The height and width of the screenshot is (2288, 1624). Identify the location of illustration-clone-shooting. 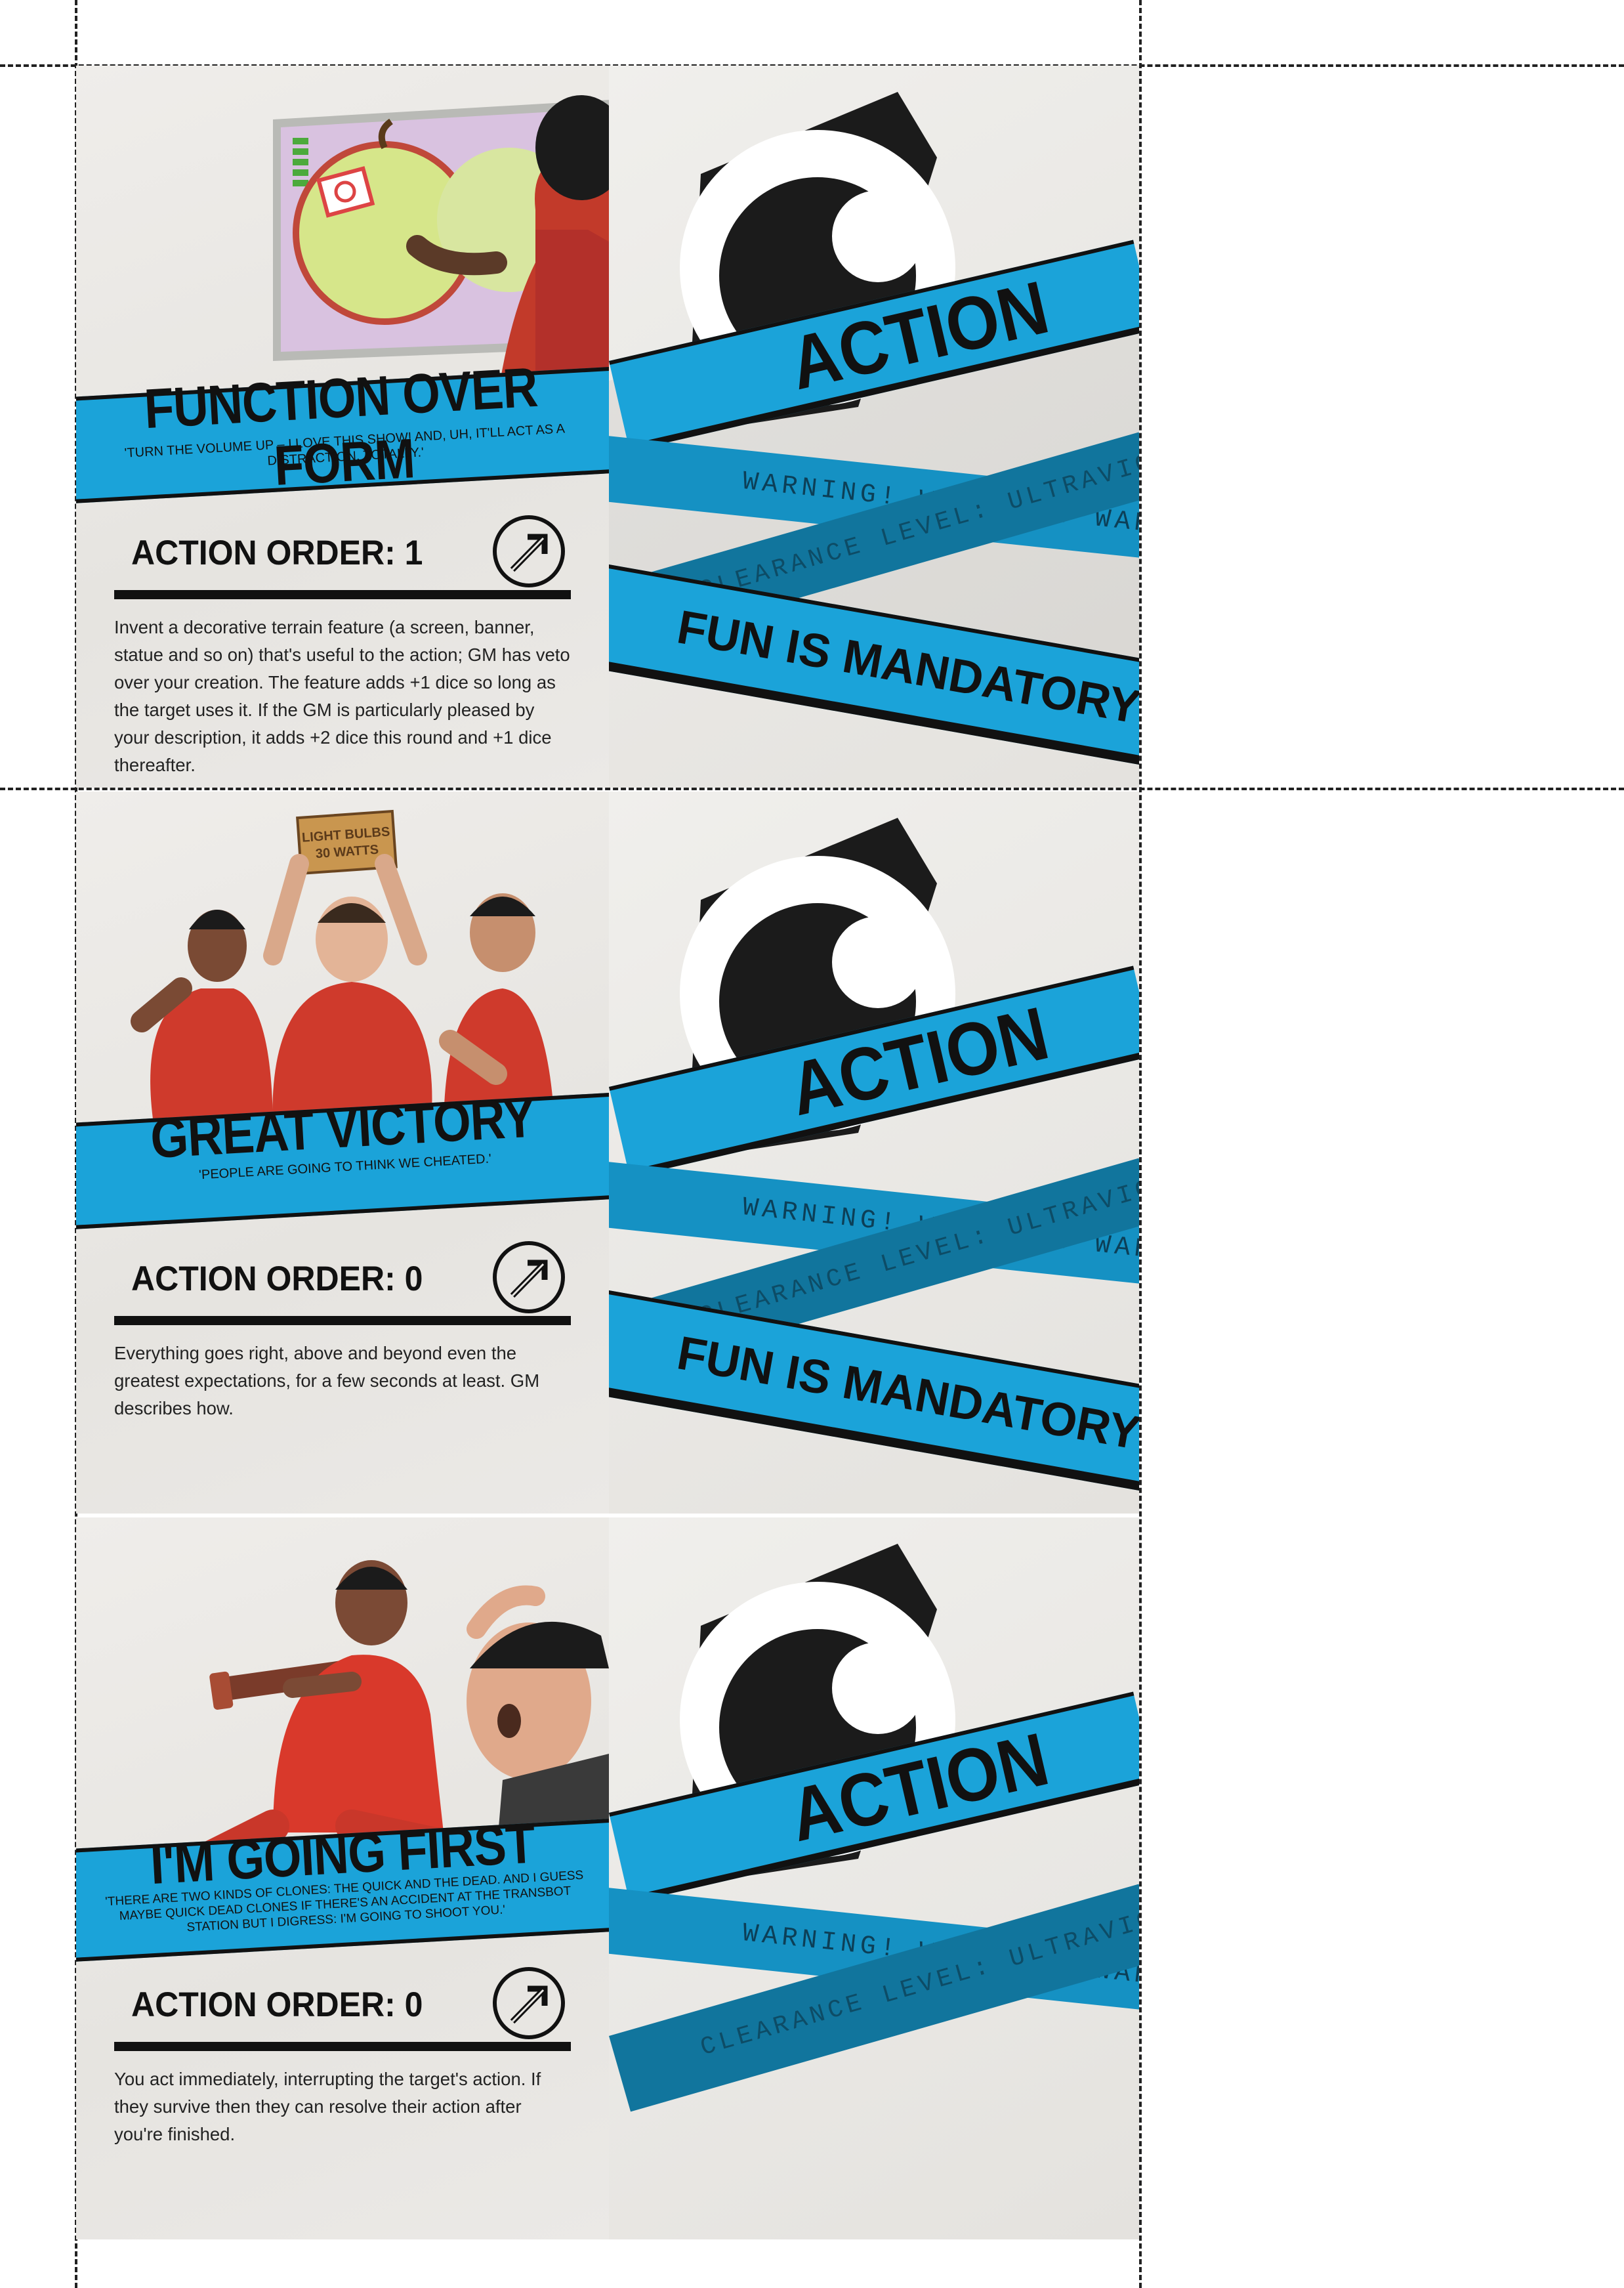
(400, 1709).